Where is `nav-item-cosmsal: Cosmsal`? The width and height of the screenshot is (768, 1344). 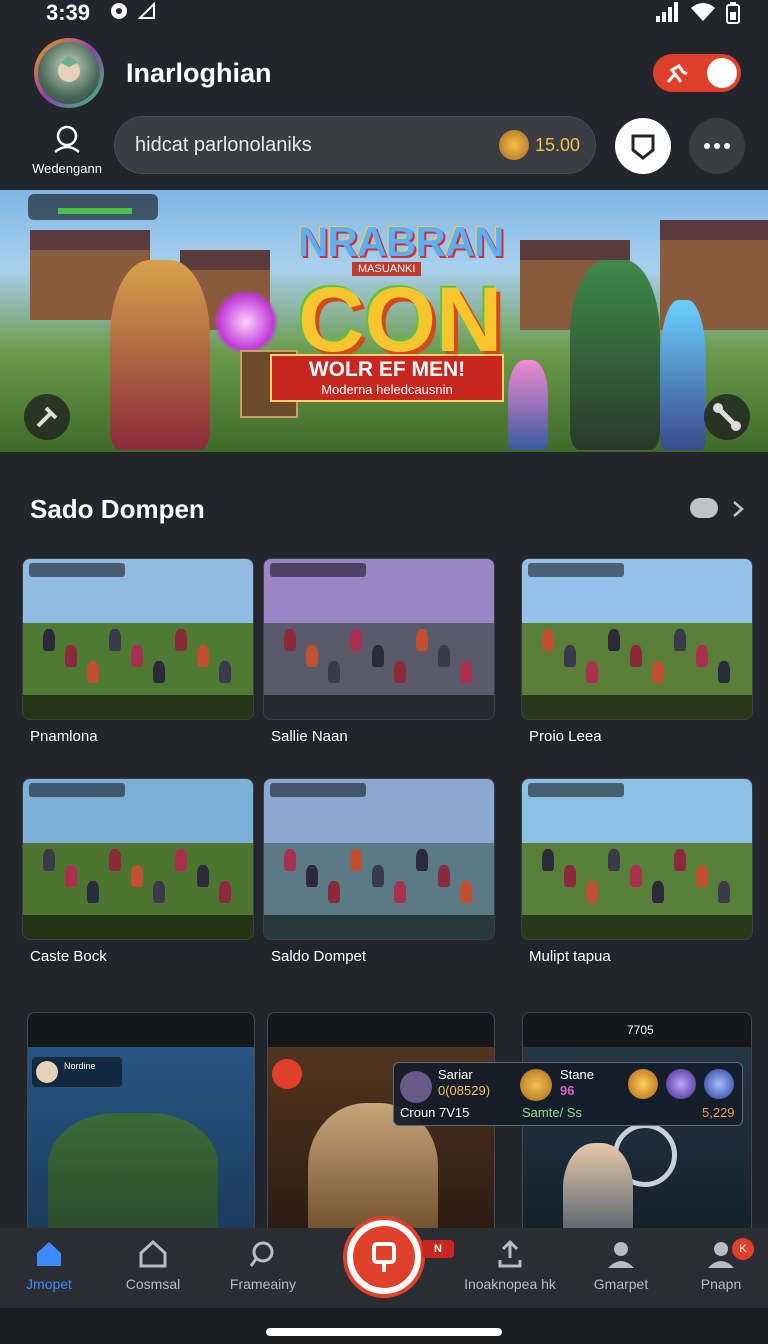
nav-item-cosmsal: Cosmsal is located at coordinates (153, 1265).